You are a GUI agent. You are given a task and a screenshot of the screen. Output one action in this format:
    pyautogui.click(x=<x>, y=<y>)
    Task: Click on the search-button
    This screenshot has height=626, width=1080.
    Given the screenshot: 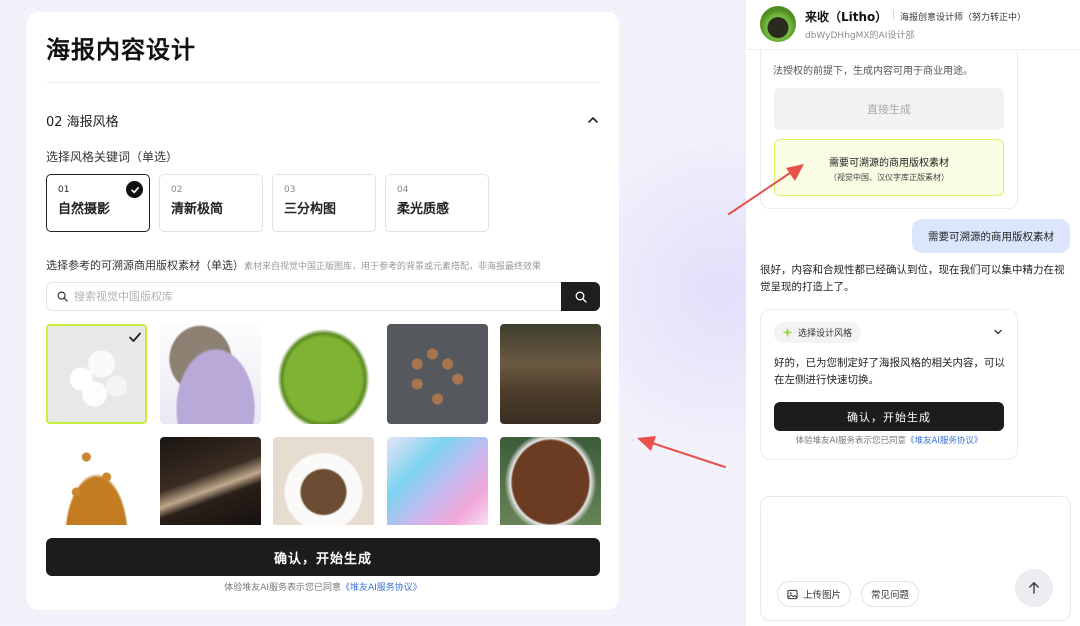 What is the action you would take?
    pyautogui.click(x=580, y=296)
    